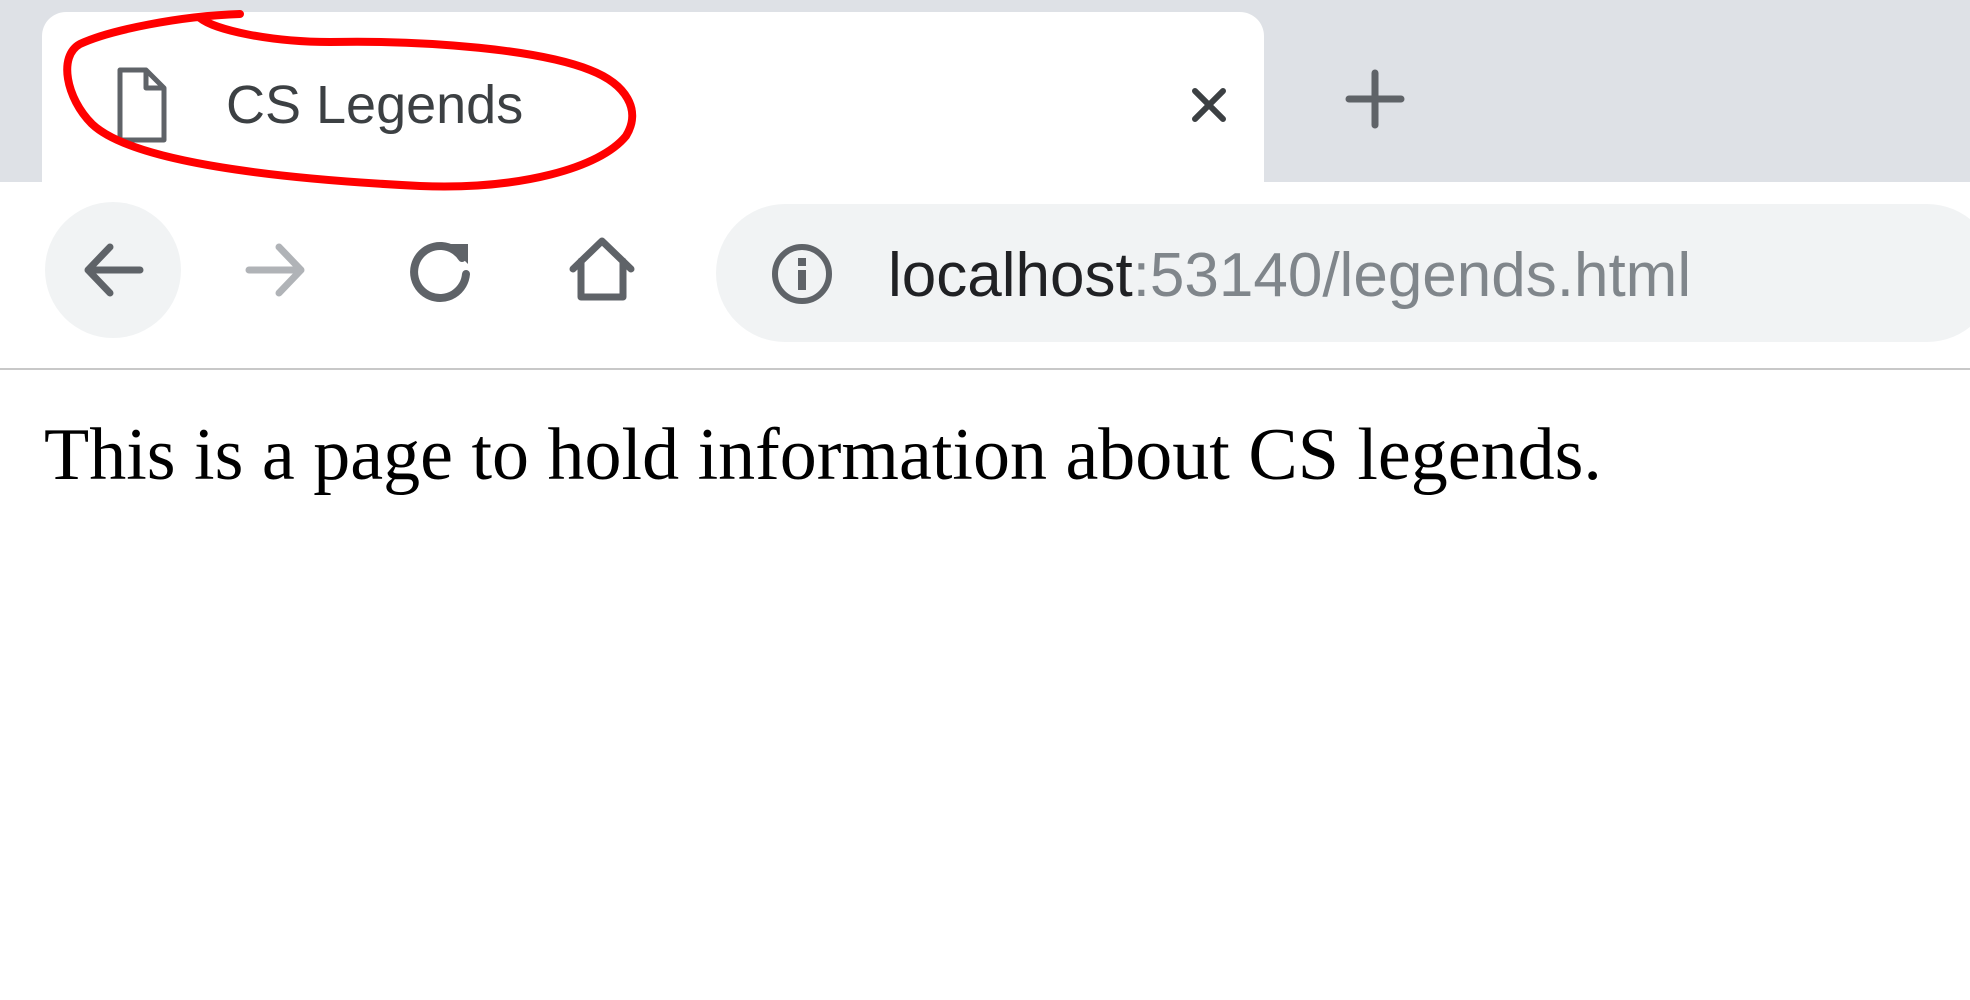 The image size is (1970, 1000). What do you see at coordinates (802, 274) in the screenshot?
I see `info-icon` at bounding box center [802, 274].